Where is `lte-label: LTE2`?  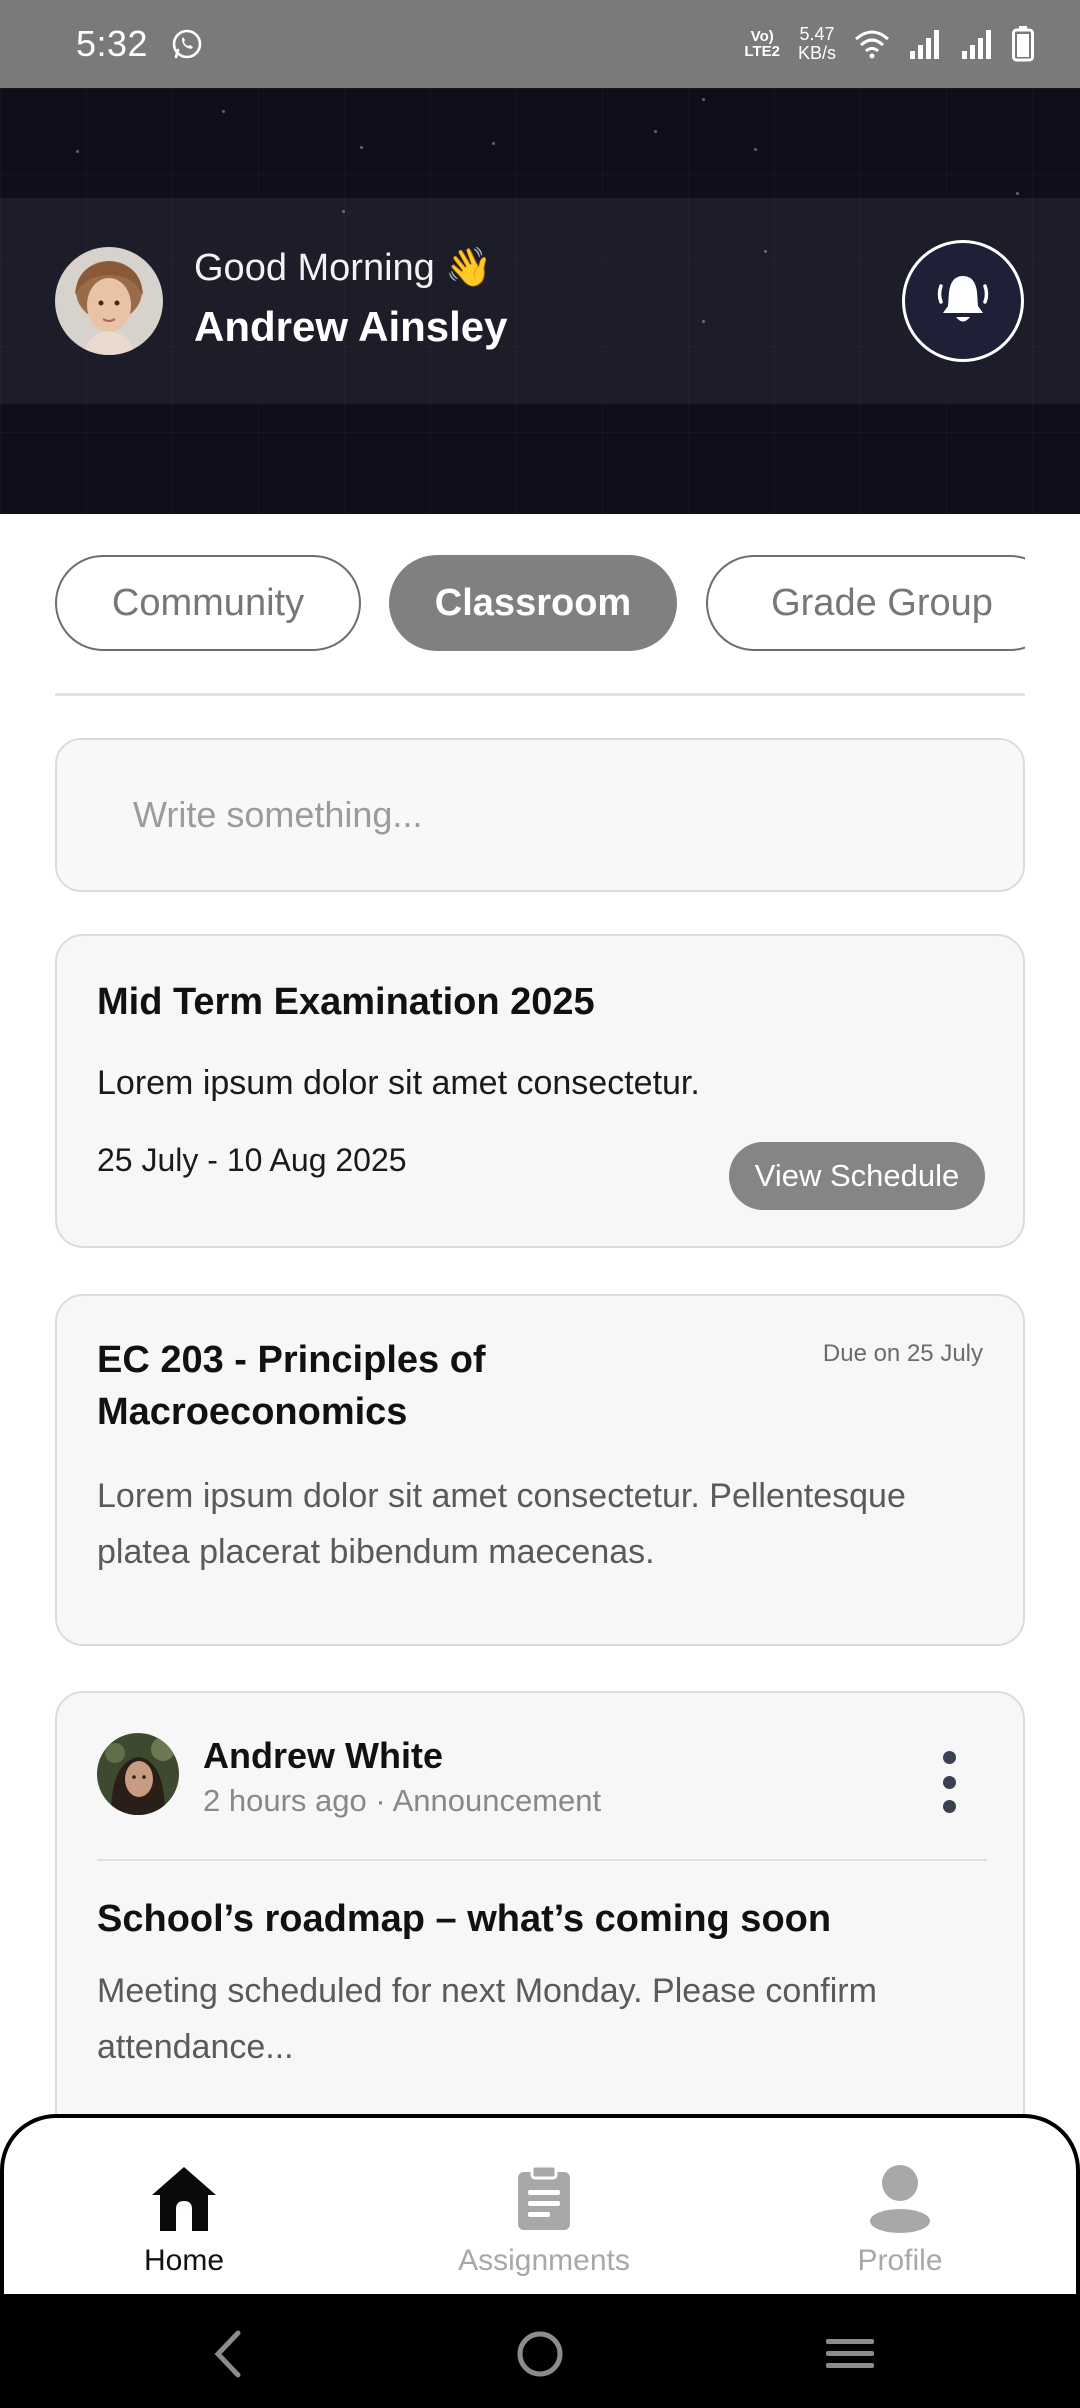 lte-label: LTE2 is located at coordinates (762, 51).